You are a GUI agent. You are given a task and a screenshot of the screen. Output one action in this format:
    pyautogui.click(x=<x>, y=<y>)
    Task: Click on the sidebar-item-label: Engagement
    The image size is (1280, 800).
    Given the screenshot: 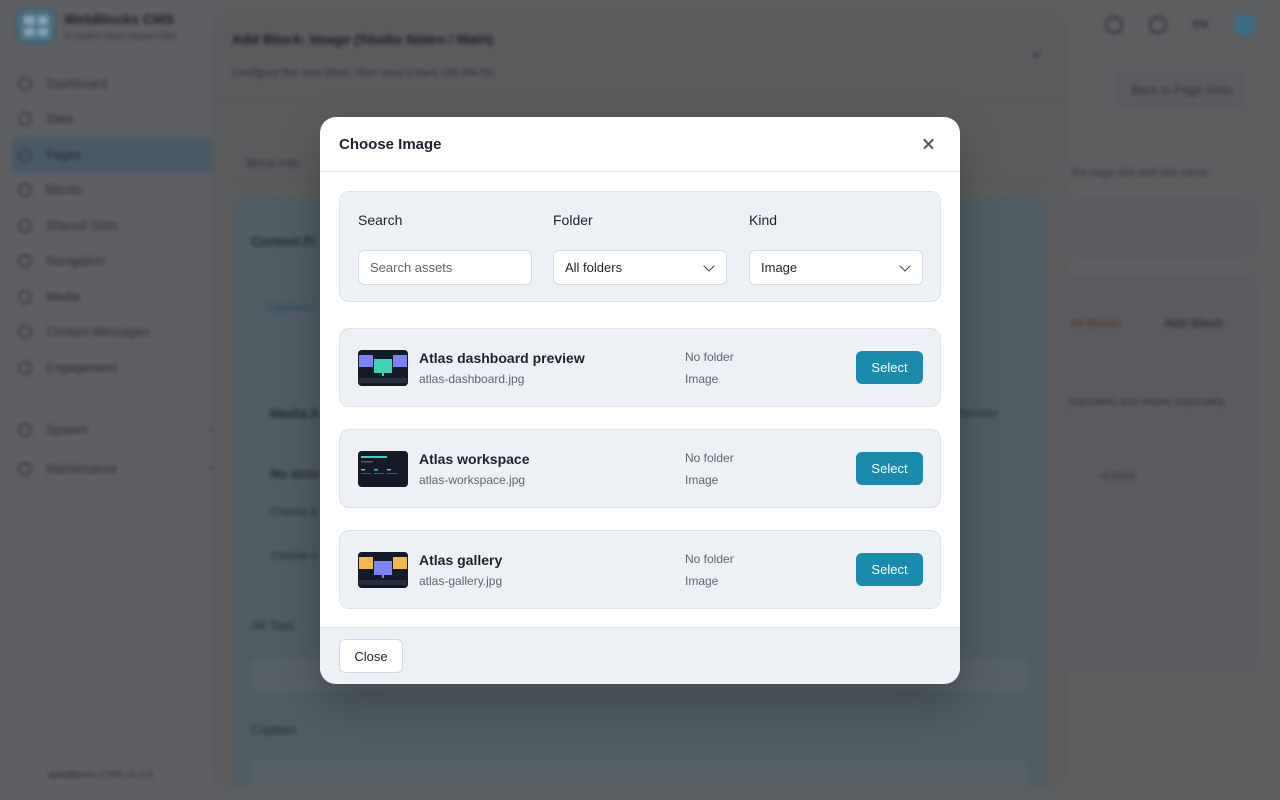 What is the action you would take?
    pyautogui.click(x=81, y=367)
    